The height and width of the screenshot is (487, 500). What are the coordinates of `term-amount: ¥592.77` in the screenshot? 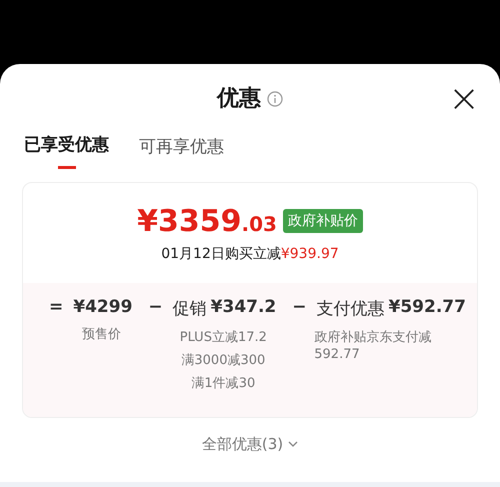 It's located at (427, 308).